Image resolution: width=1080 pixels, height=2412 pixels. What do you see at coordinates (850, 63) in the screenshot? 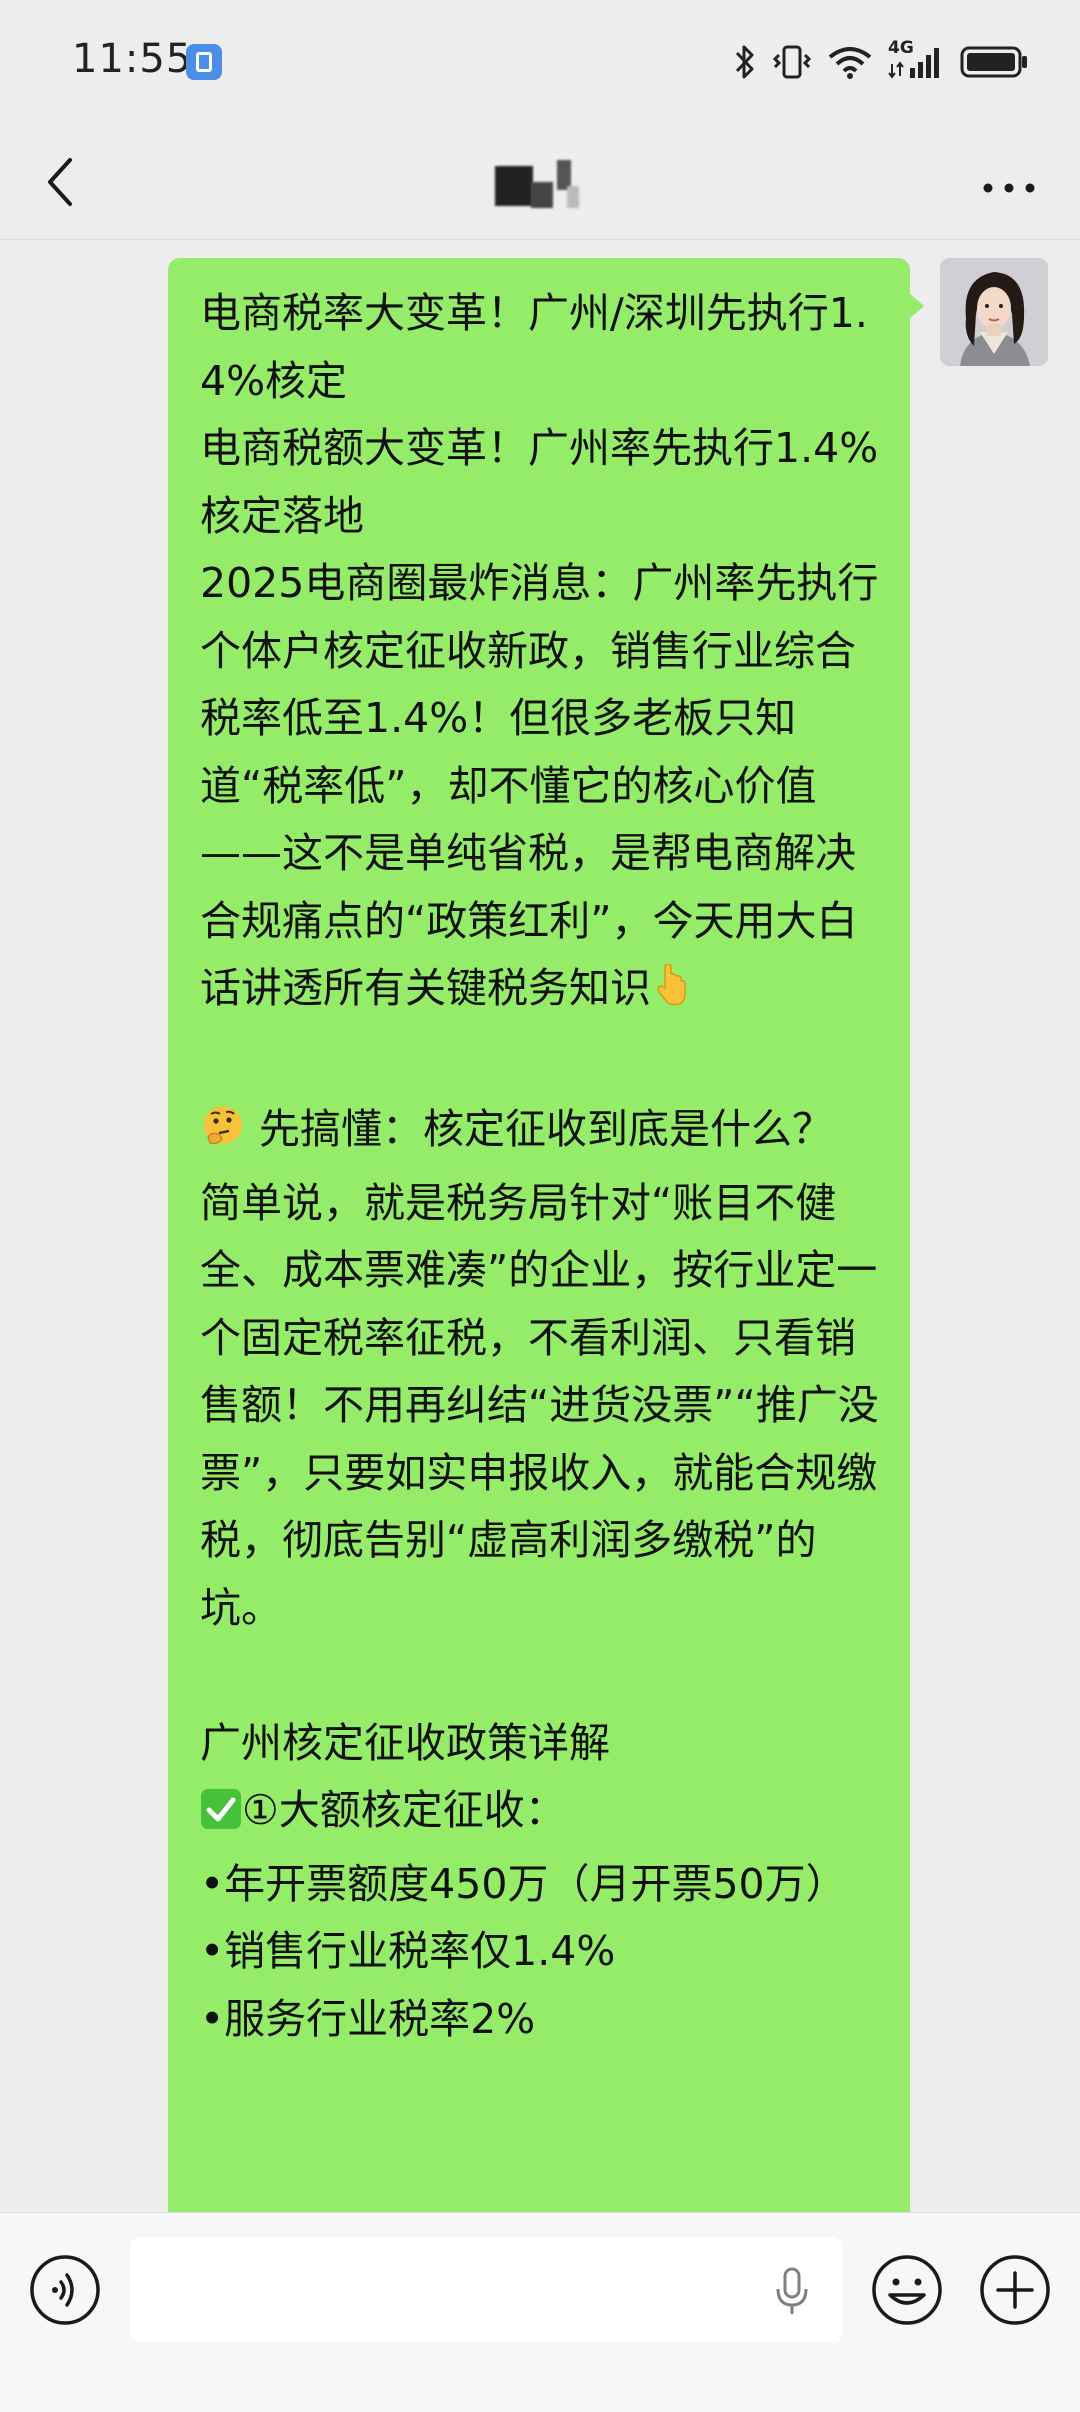
I see `wifi-icon` at bounding box center [850, 63].